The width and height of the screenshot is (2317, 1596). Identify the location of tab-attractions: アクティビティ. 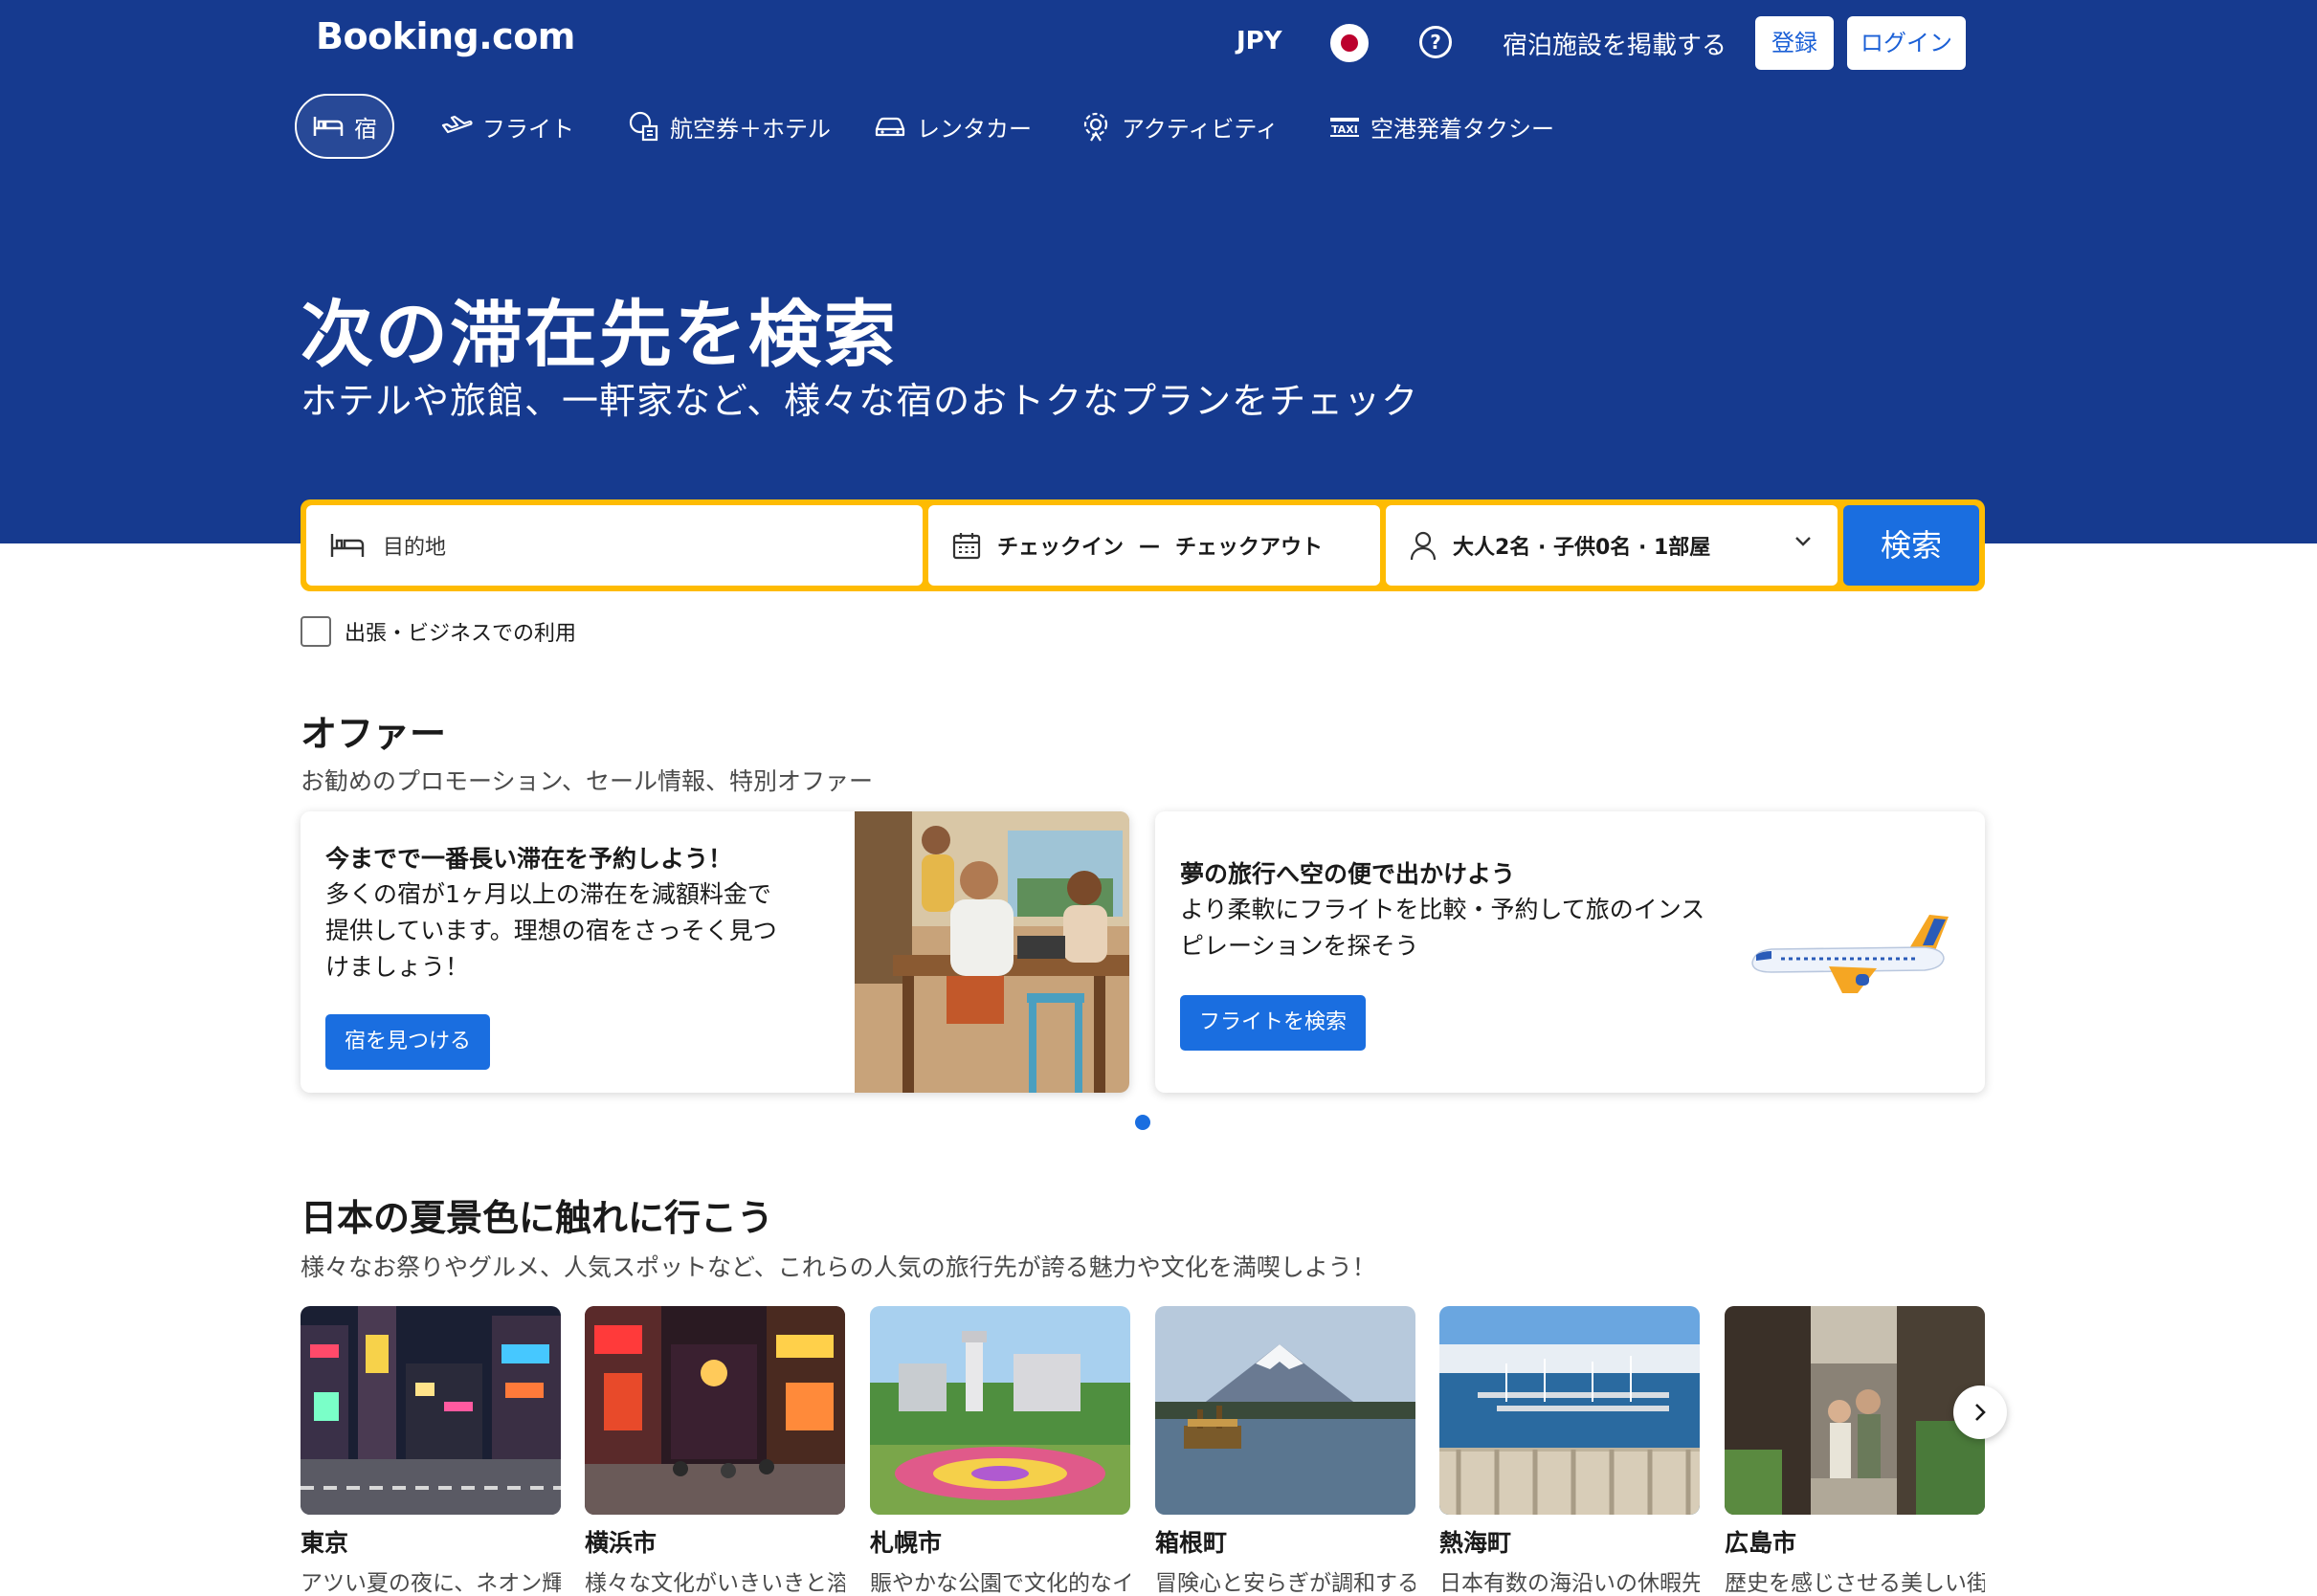
(1179, 127).